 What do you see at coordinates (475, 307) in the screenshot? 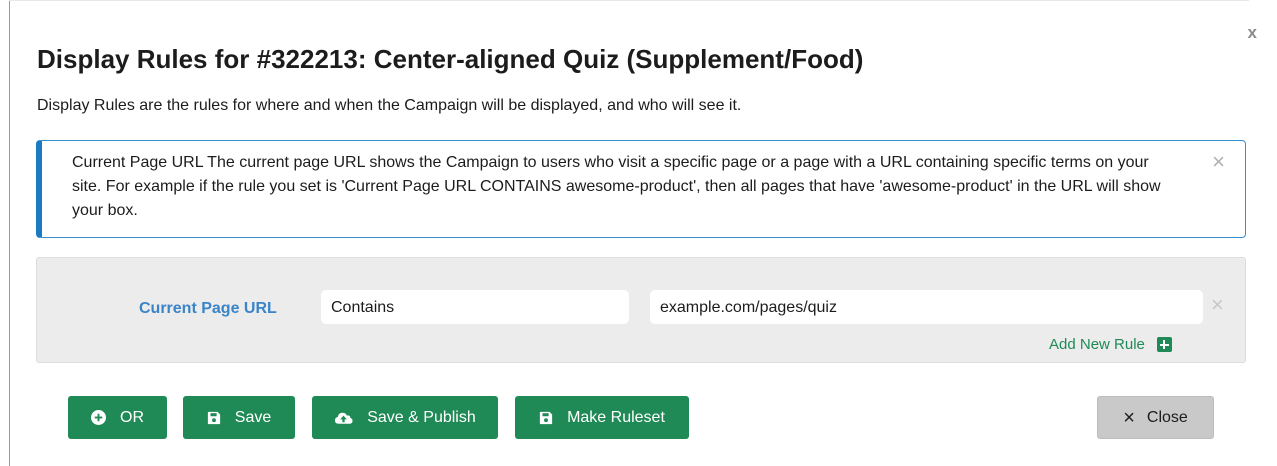
I see `rule-operator-select: Contains` at bounding box center [475, 307].